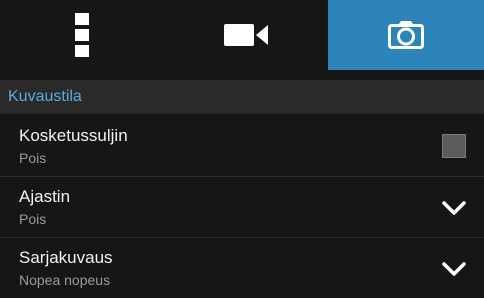  I want to click on tab-general-settings, so click(82, 35).